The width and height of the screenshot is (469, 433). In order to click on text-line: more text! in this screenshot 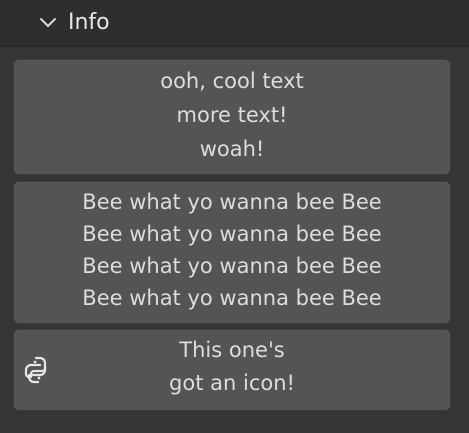, I will do `click(232, 115)`.